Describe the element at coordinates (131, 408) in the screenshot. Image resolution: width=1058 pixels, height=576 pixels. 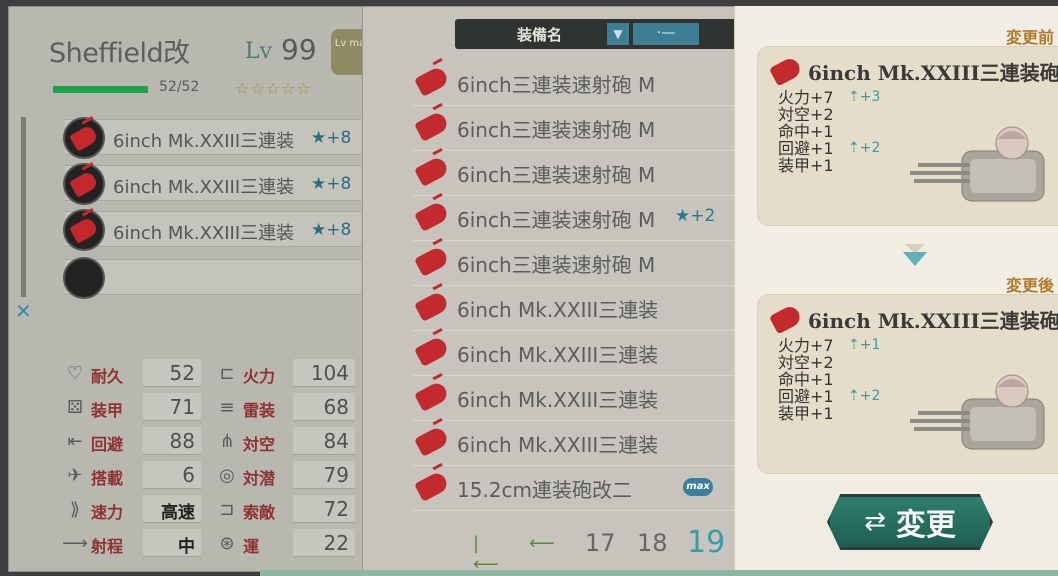
I see `stat-armor: ⚄ 装甲 71` at that location.